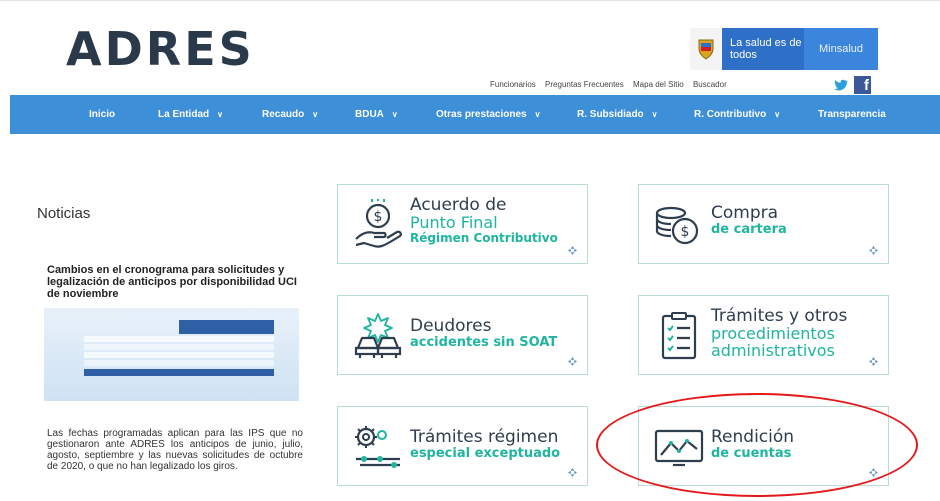  Describe the element at coordinates (376, 114) in the screenshot. I see `nav-item-bdua: BDUA ∨` at that location.